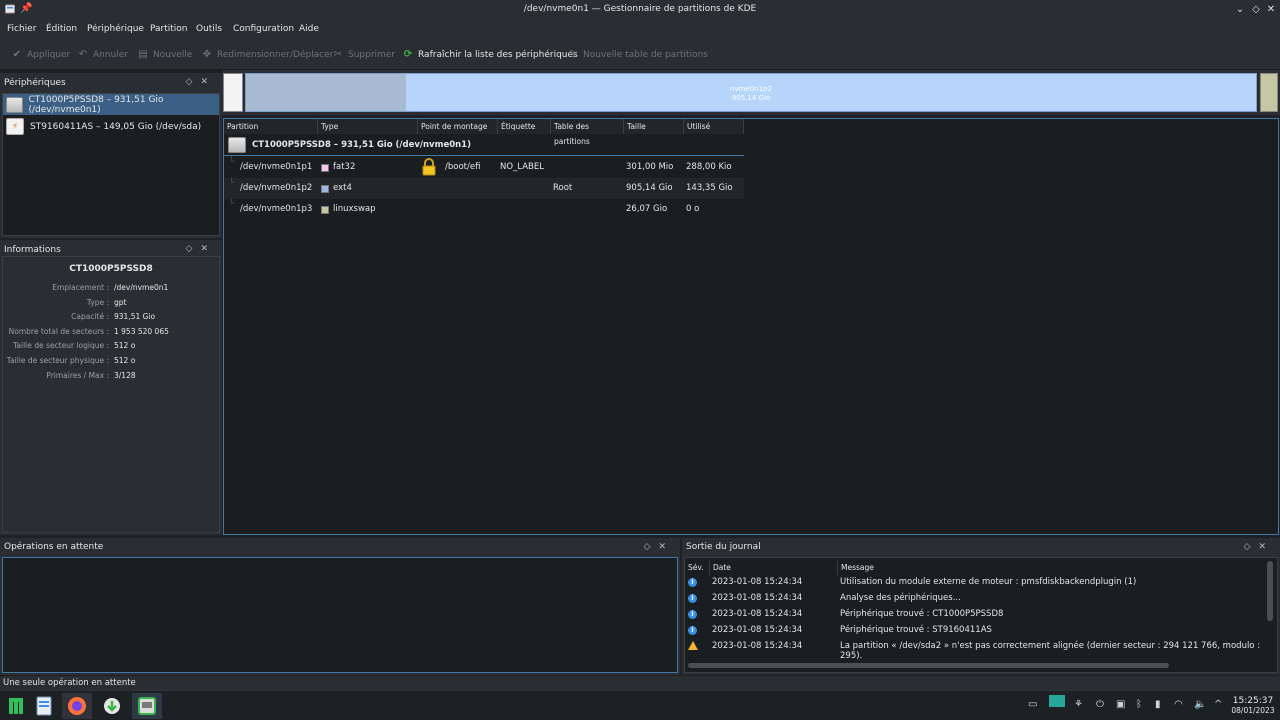 The image size is (1280, 720). I want to click on delete-label: Supprimer, so click(372, 55).